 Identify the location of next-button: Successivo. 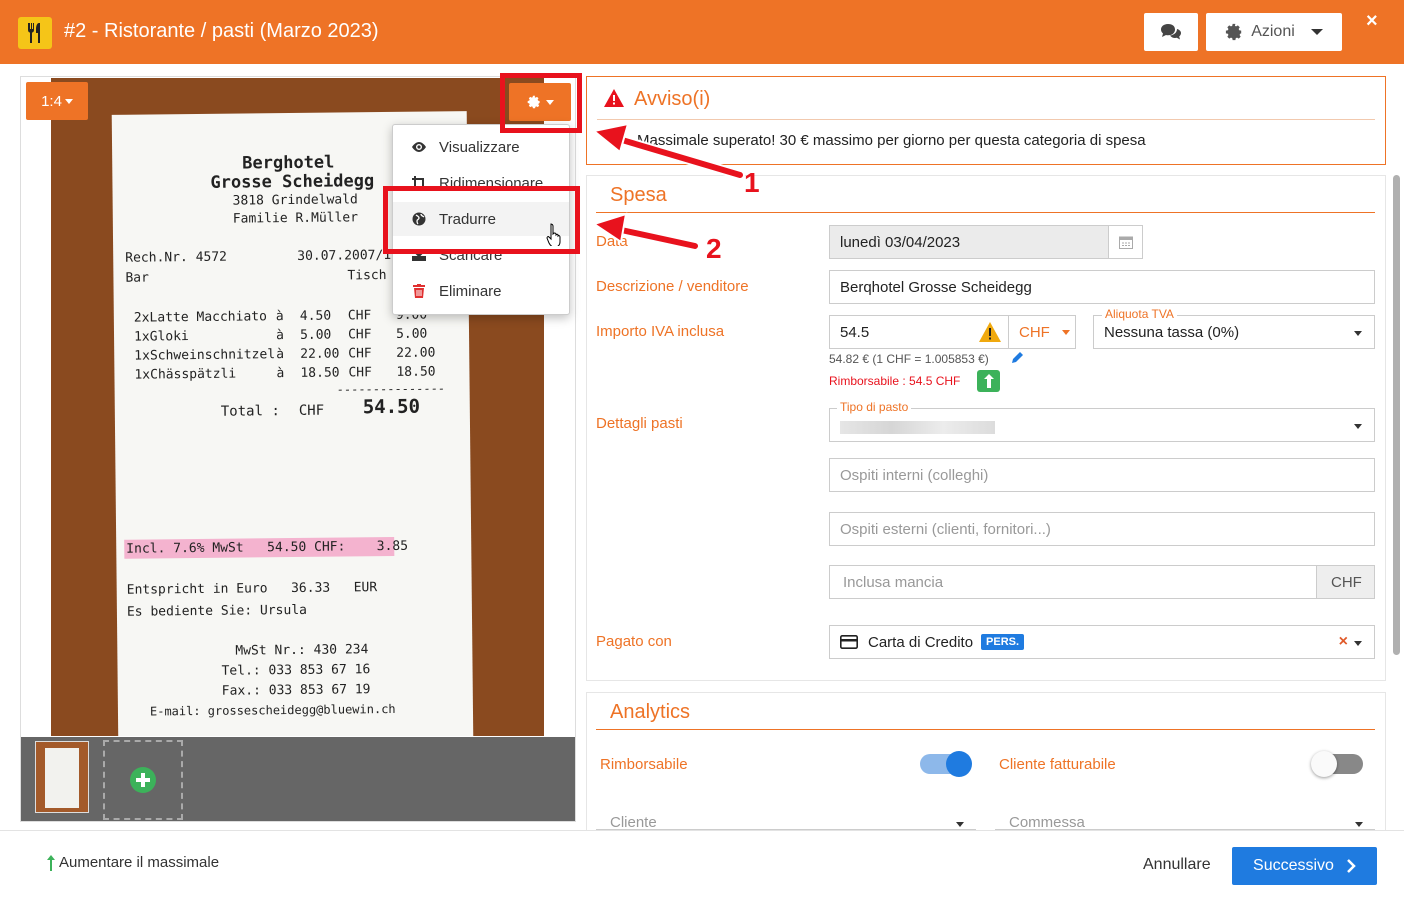
(1304, 866).